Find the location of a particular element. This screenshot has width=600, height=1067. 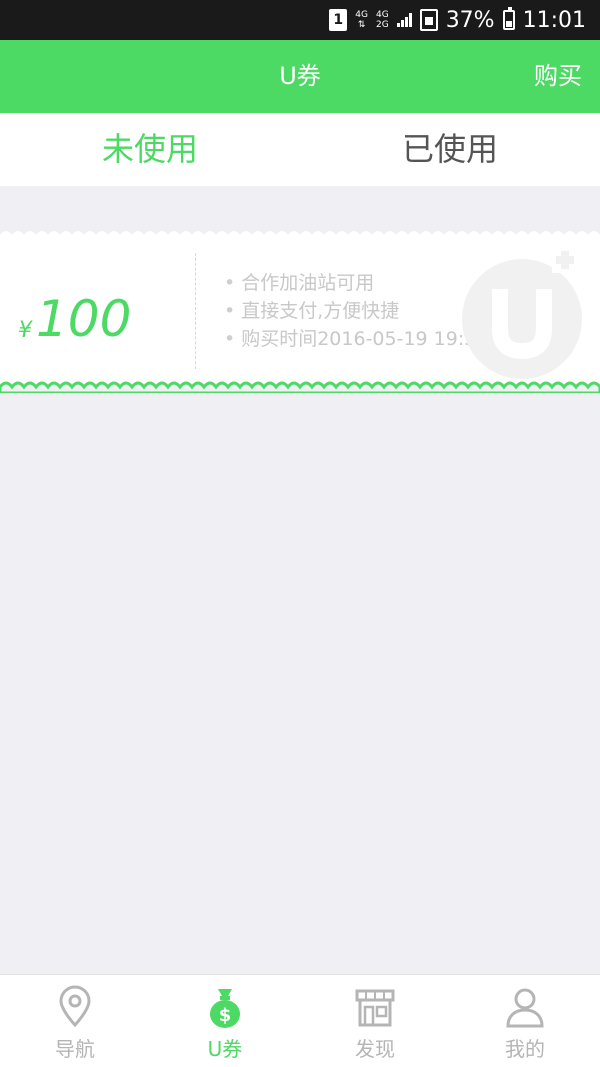

coupon-amount: ¥ 100 is located at coordinates (74, 319).